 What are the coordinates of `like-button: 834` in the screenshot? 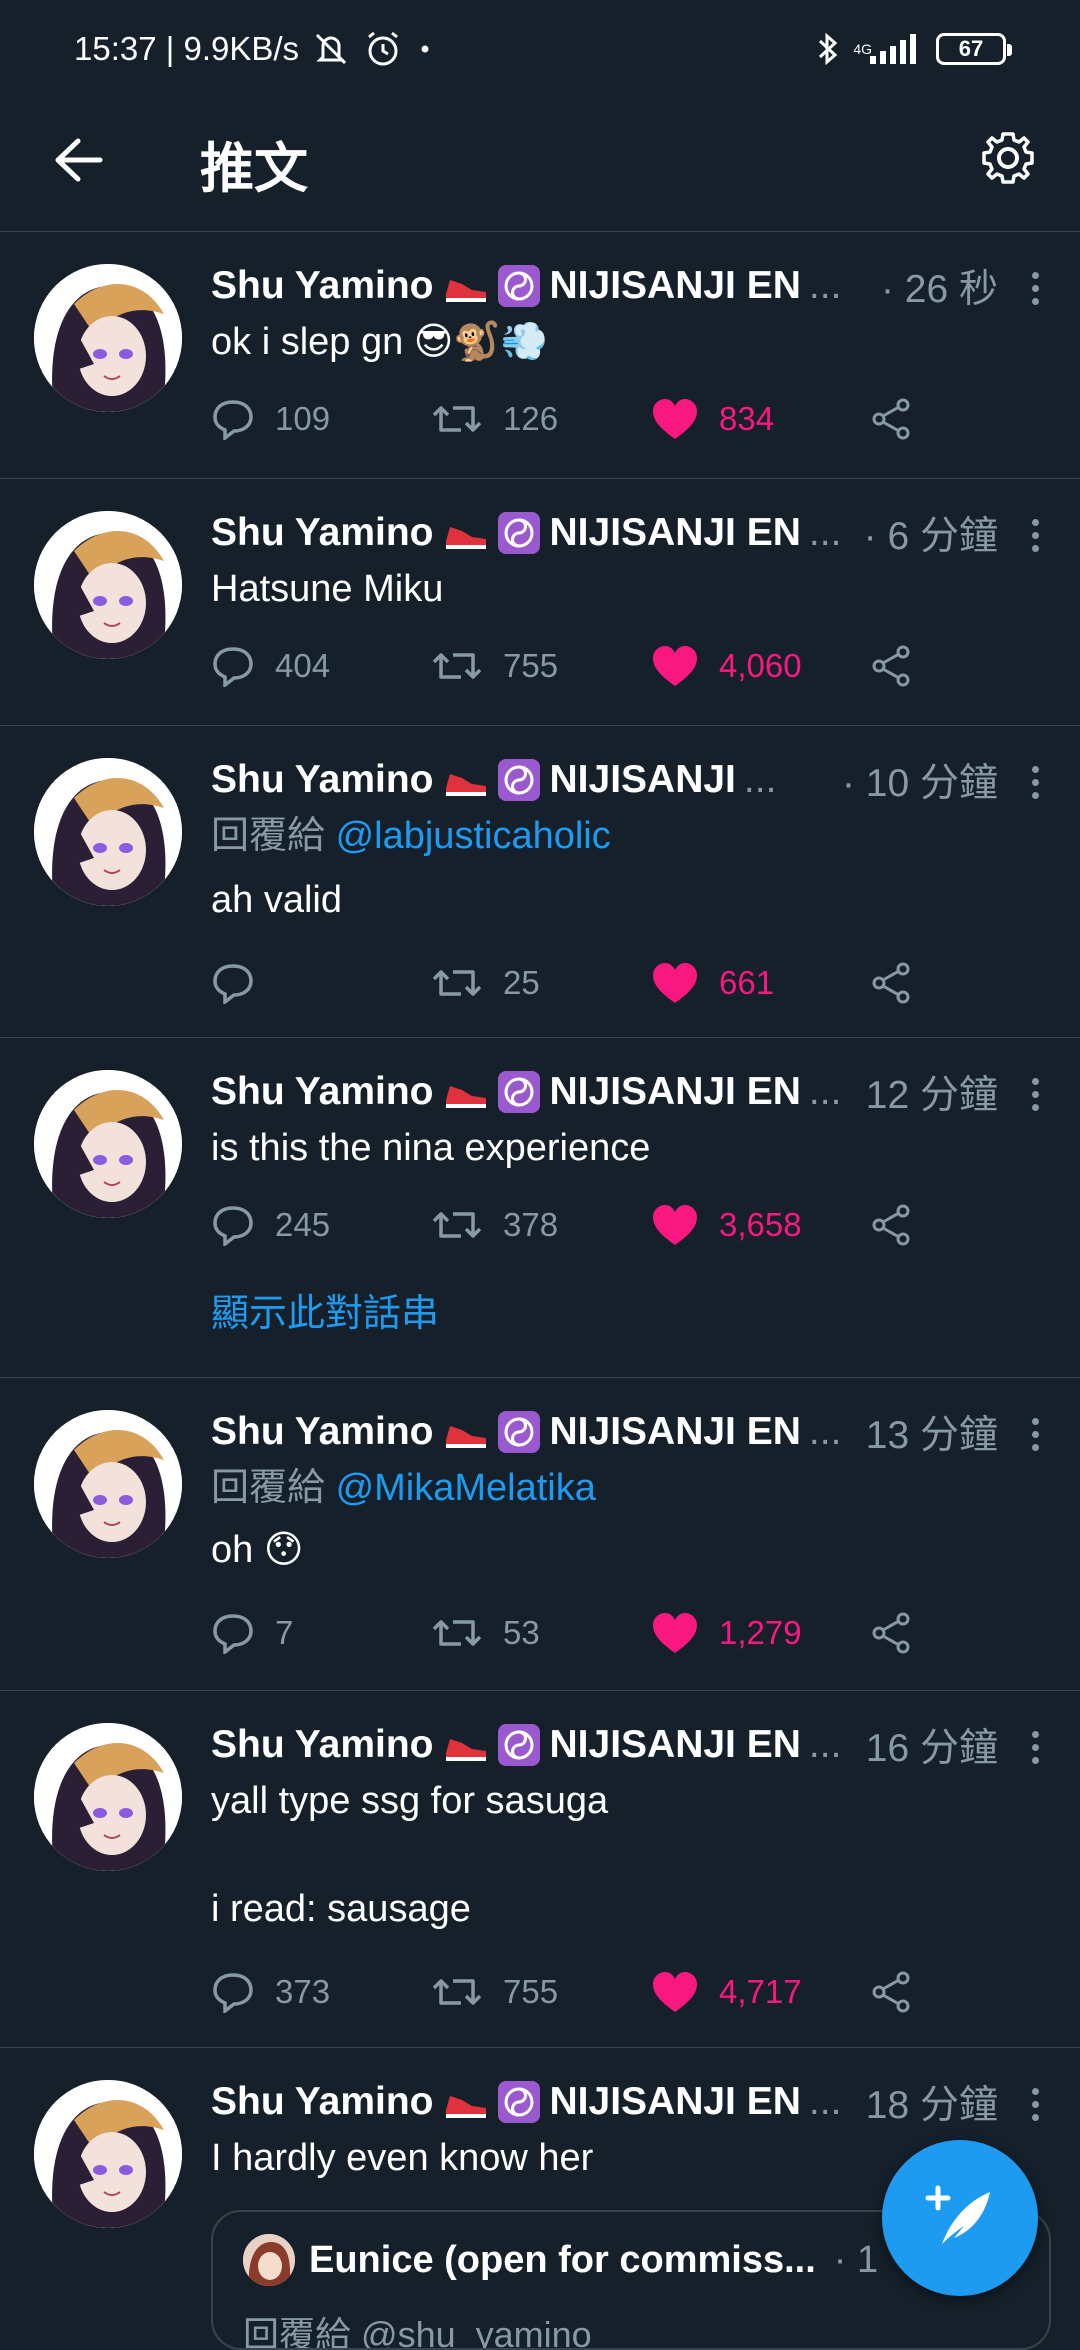 It's located at (760, 419).